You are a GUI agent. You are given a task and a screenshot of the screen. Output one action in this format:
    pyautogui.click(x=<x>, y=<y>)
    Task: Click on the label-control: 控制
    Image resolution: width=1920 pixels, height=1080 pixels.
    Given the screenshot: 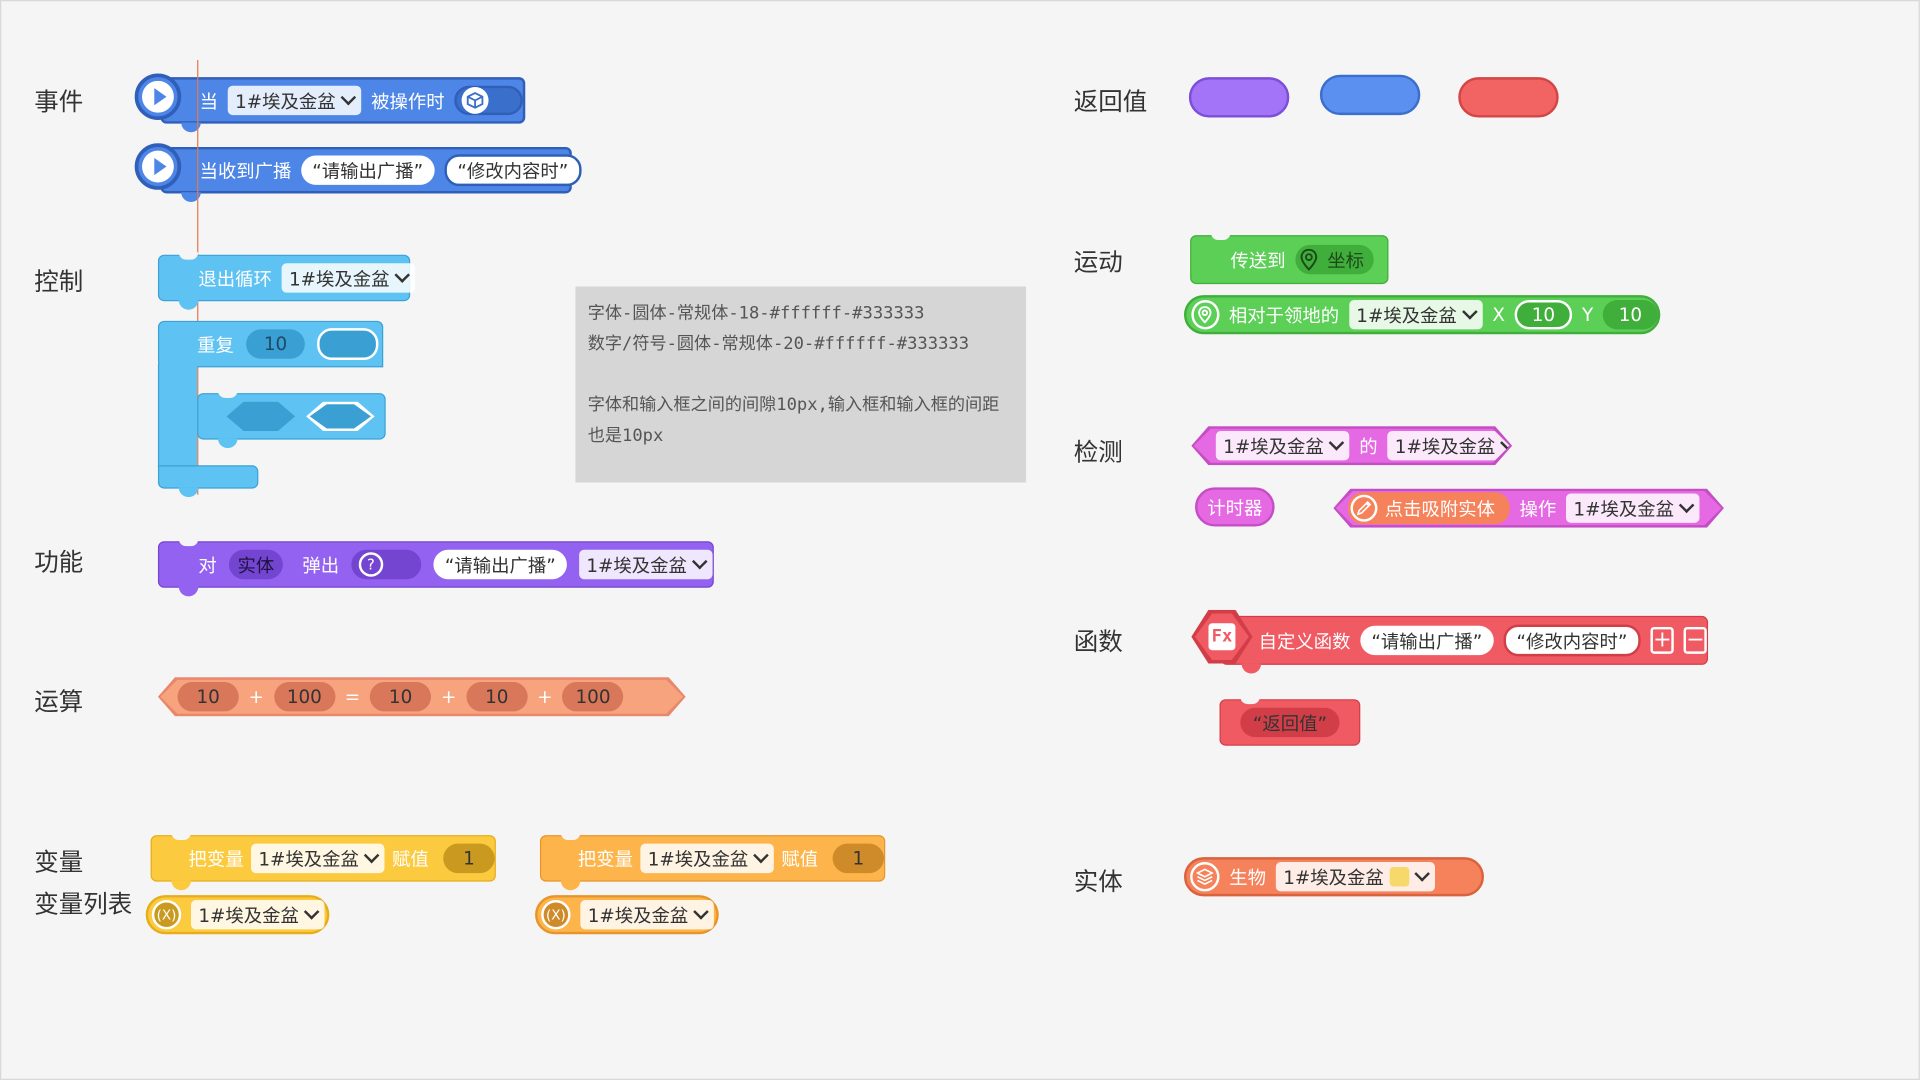 What is the action you would take?
    pyautogui.click(x=59, y=281)
    